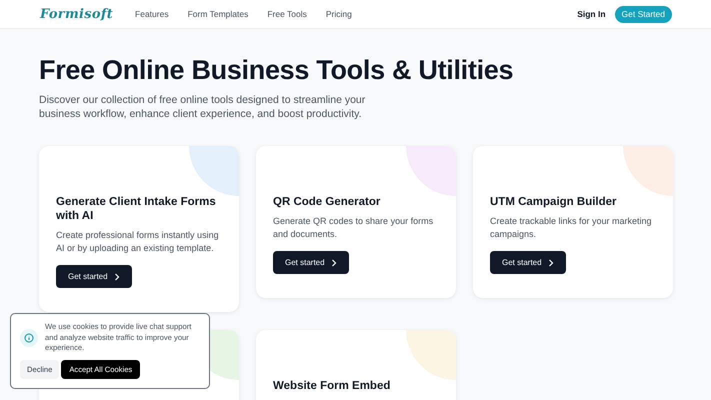 The height and width of the screenshot is (400, 711). What do you see at coordinates (218, 14) in the screenshot?
I see `nav-link: Form Templates` at bounding box center [218, 14].